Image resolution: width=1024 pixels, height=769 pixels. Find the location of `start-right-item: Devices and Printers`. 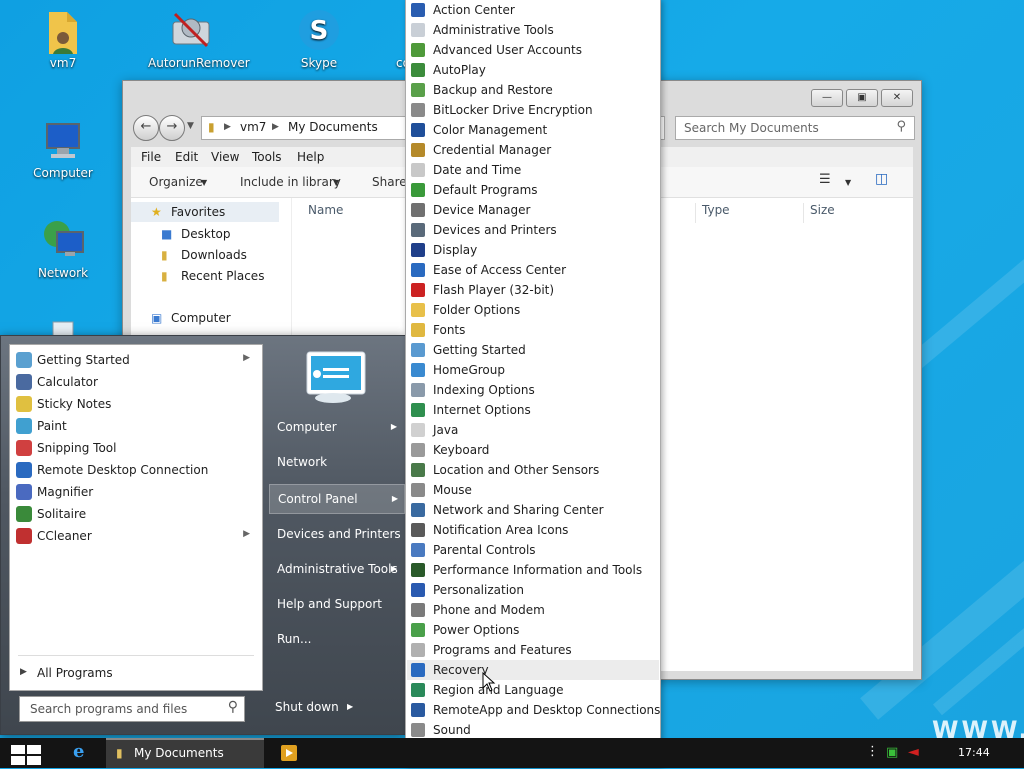

start-right-item: Devices and Printers is located at coordinates (336, 534).